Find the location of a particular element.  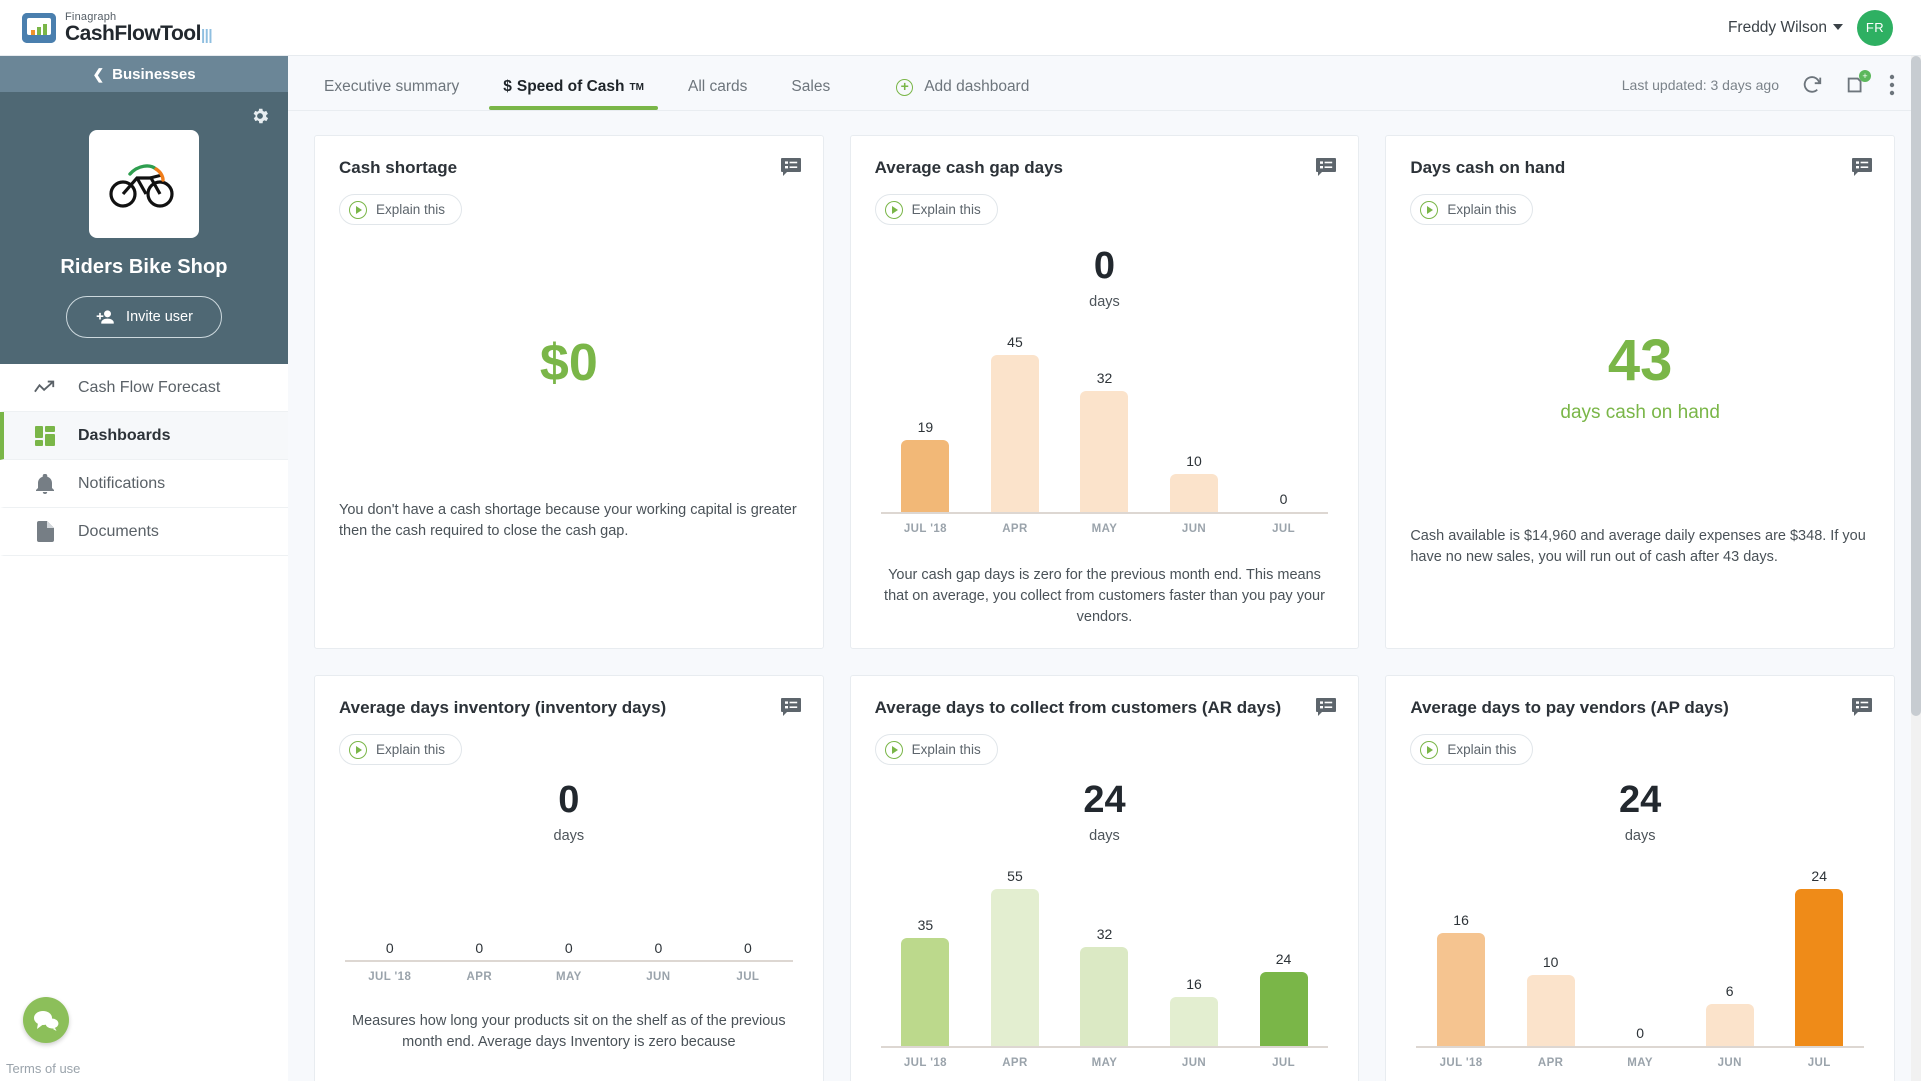

chevron-down-icon is located at coordinates (1838, 27).